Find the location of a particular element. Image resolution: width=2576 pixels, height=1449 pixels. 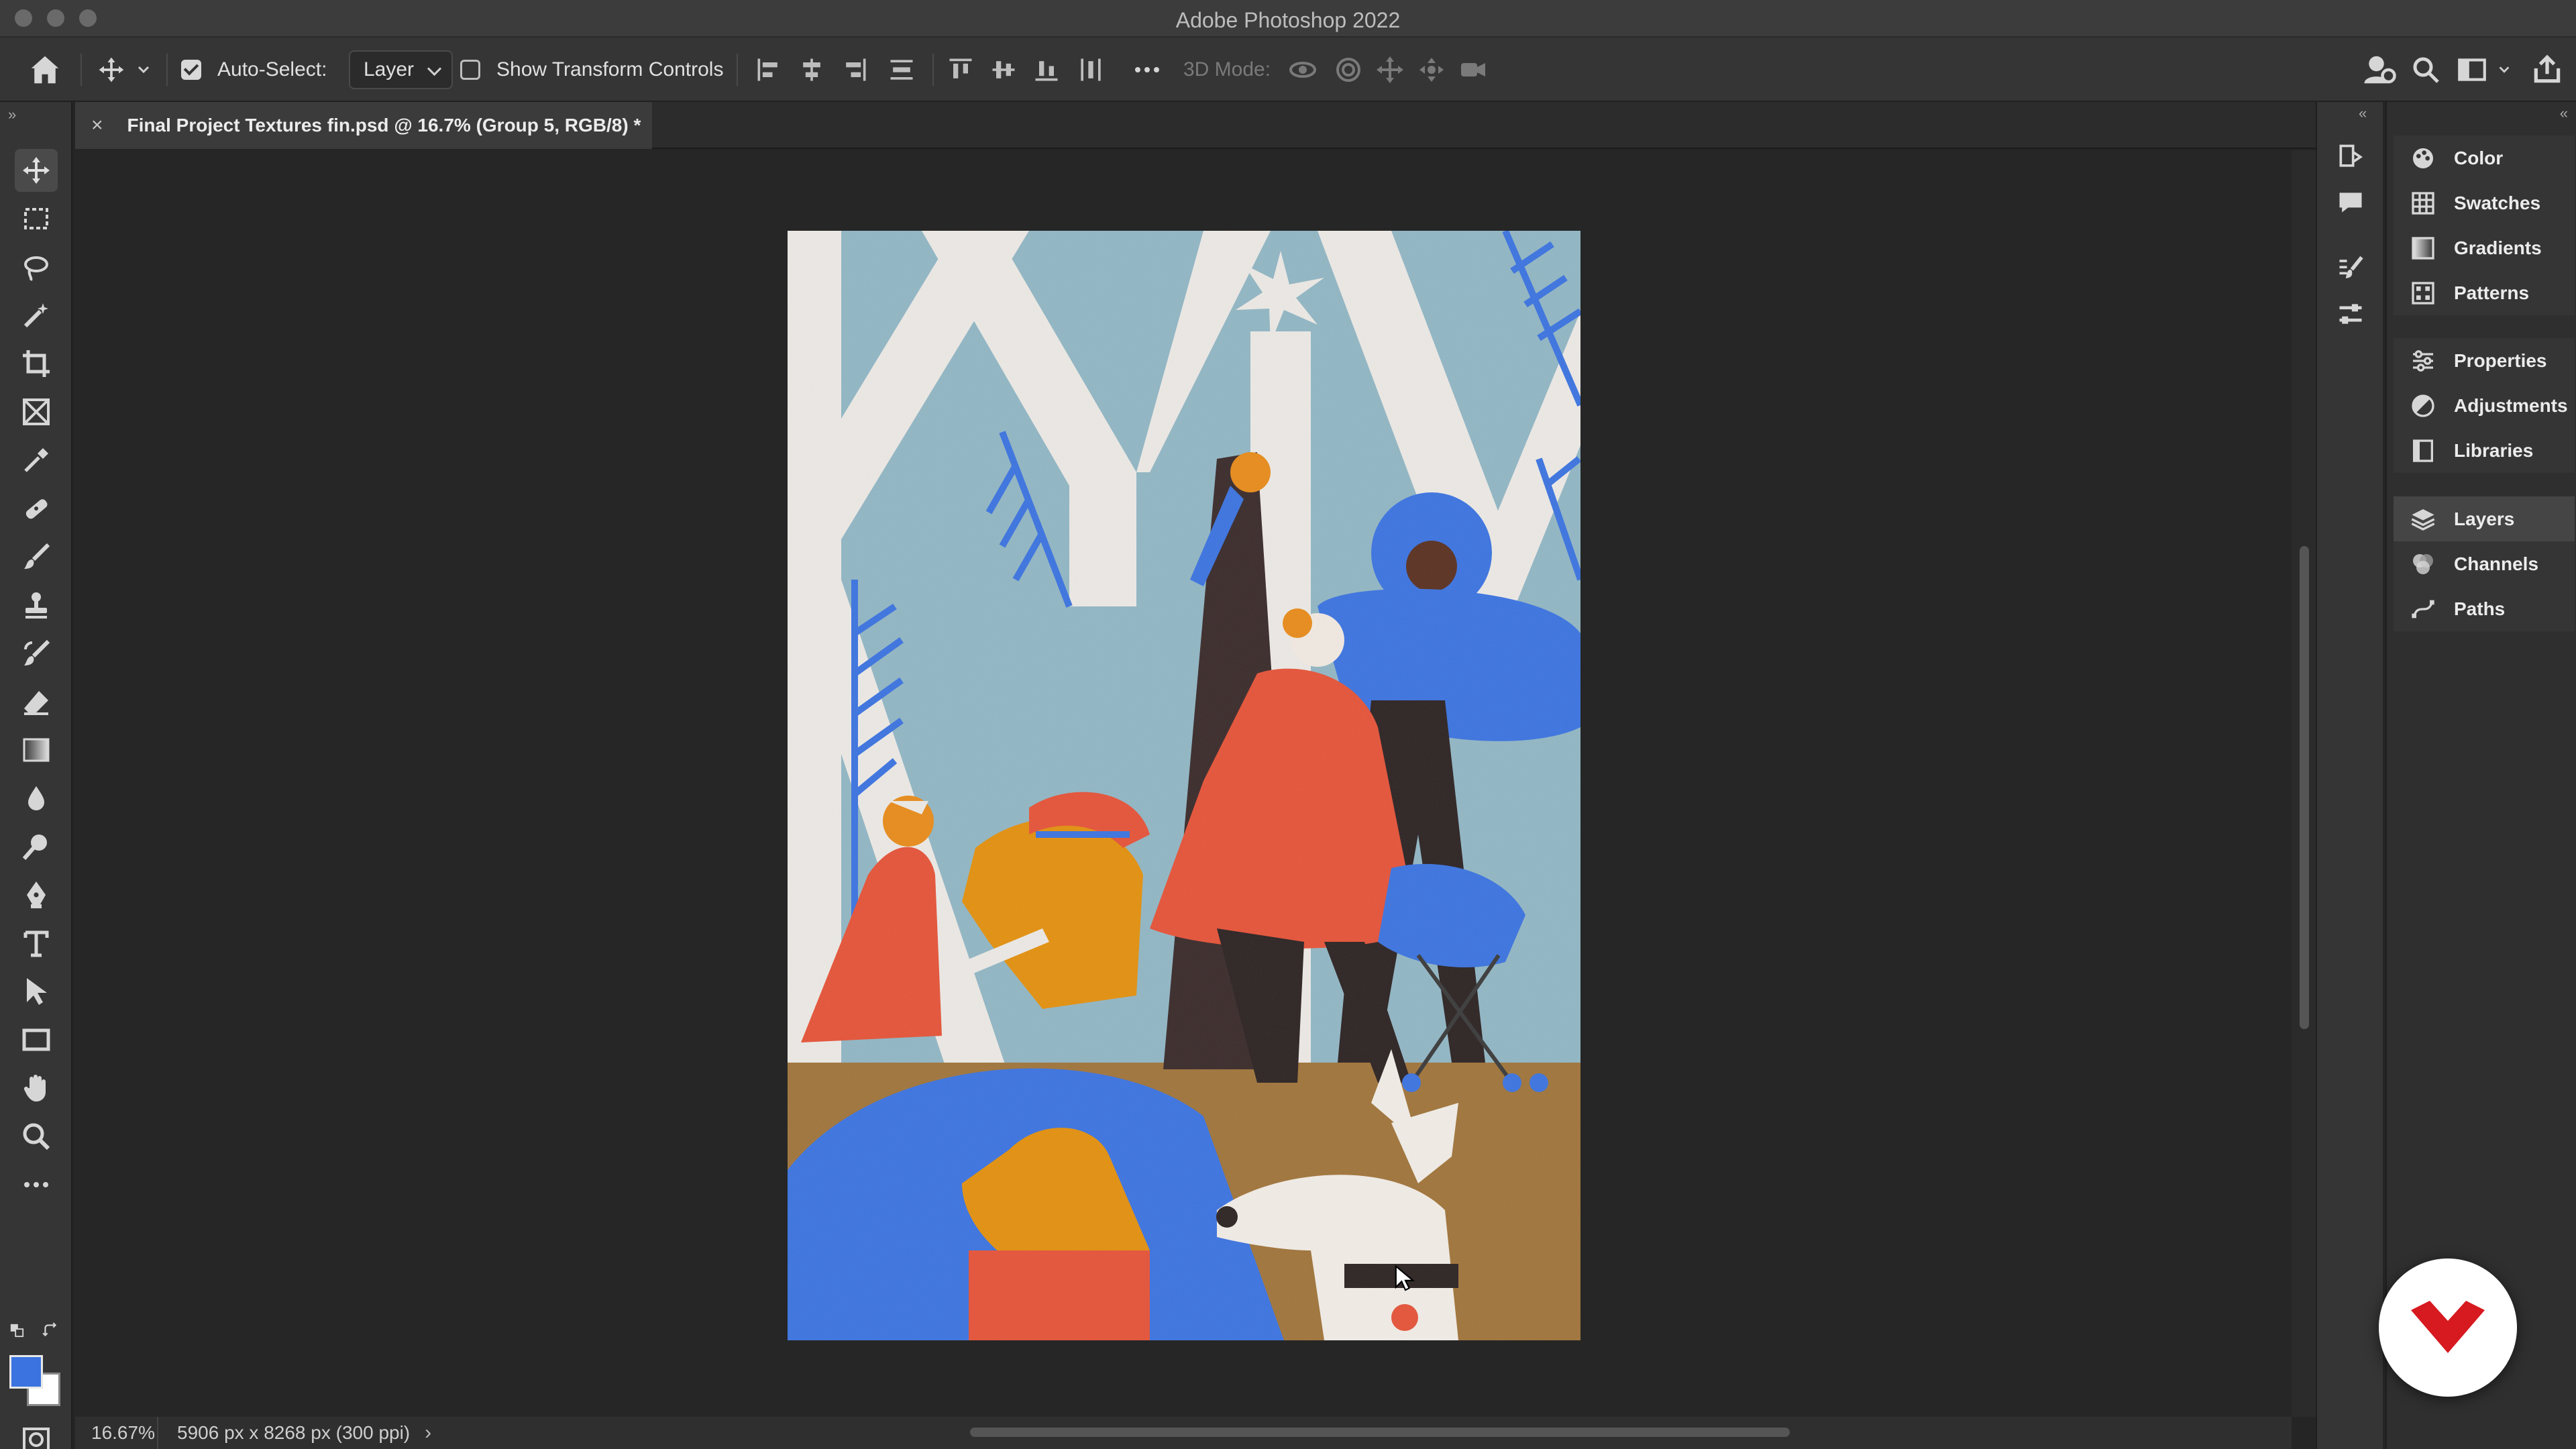

horizontal-scrollbar-thumb is located at coordinates (1380, 1432).